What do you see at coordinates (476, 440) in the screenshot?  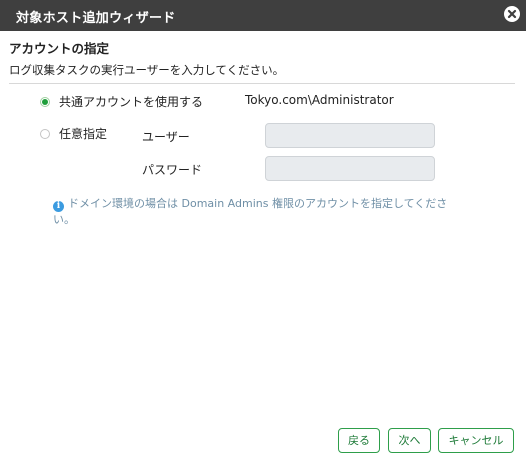 I see `cancel-button: キャンセル` at bounding box center [476, 440].